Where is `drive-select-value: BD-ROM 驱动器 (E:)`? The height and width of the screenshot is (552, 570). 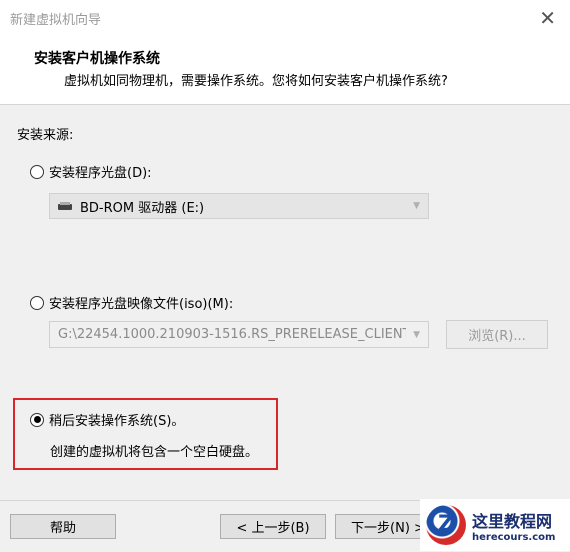
drive-select-value: BD-ROM 驱动器 (E:) is located at coordinates (142, 208).